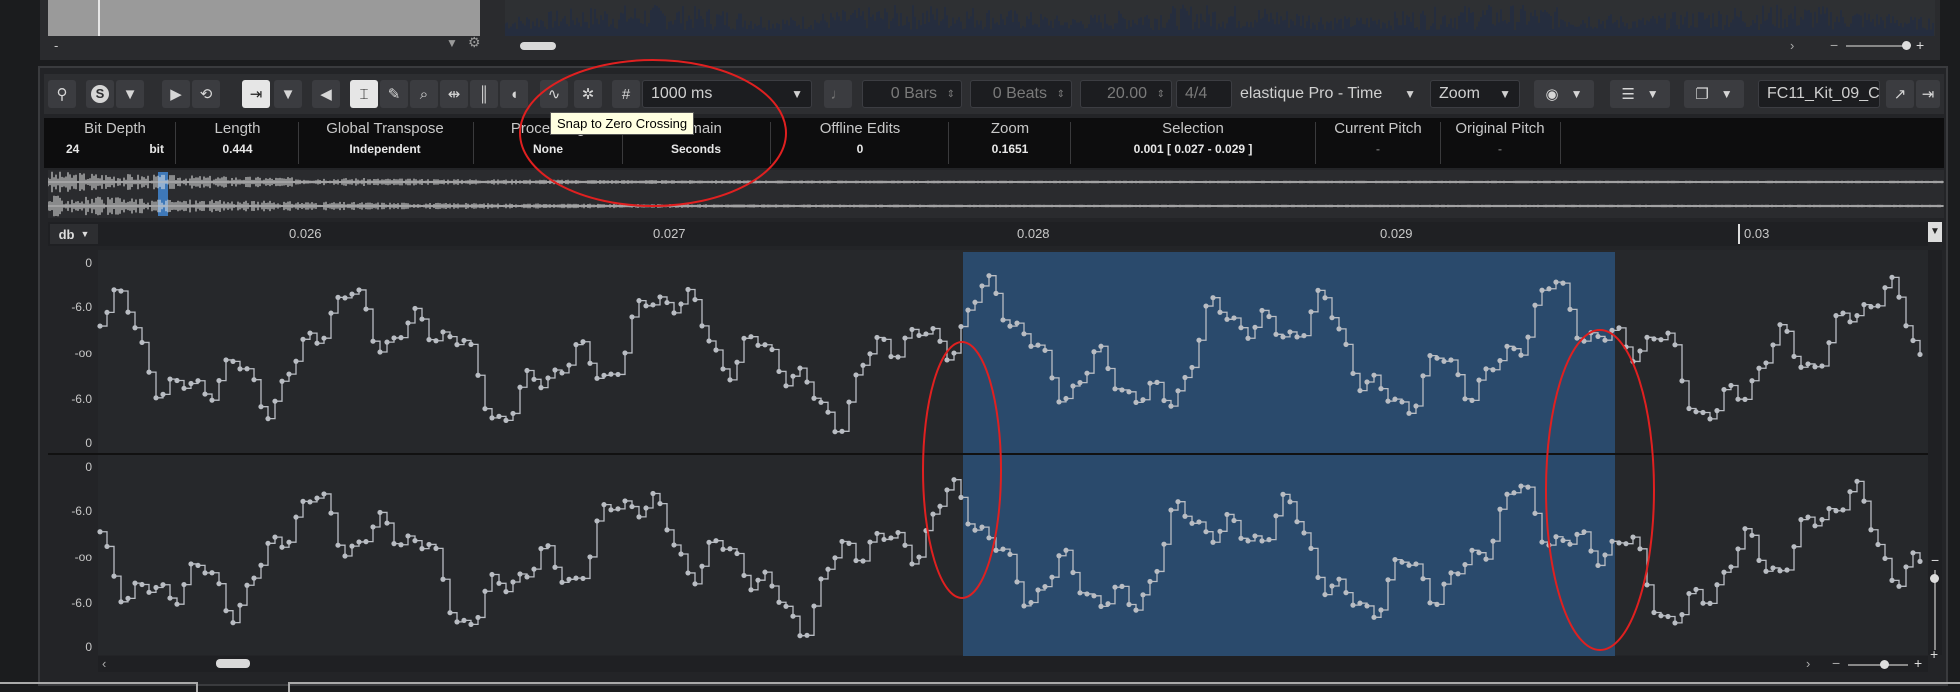  What do you see at coordinates (727, 94) in the screenshot?
I see `snap-value-field: 1000 ms ▼` at bounding box center [727, 94].